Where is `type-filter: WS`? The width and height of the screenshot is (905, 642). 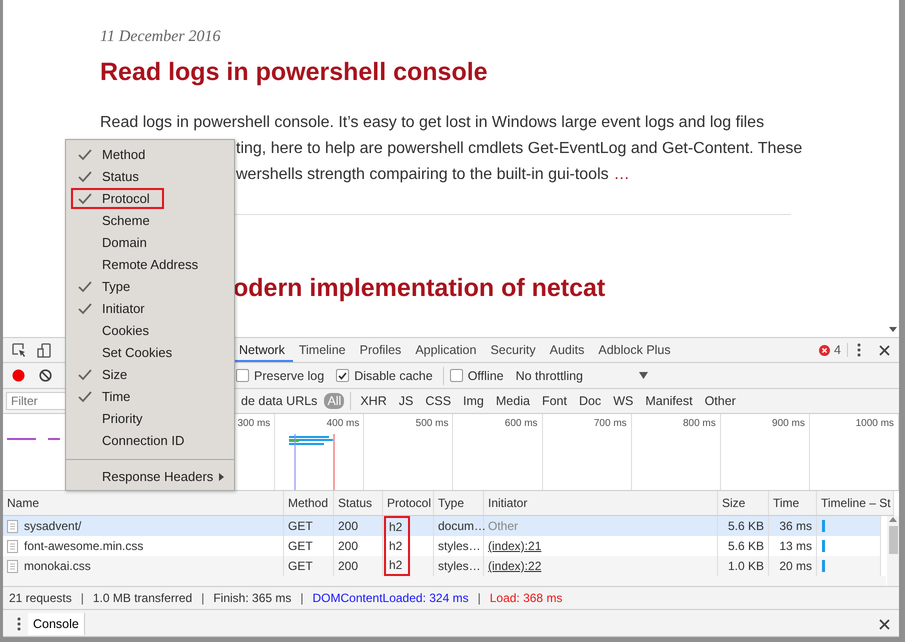 type-filter: WS is located at coordinates (623, 401).